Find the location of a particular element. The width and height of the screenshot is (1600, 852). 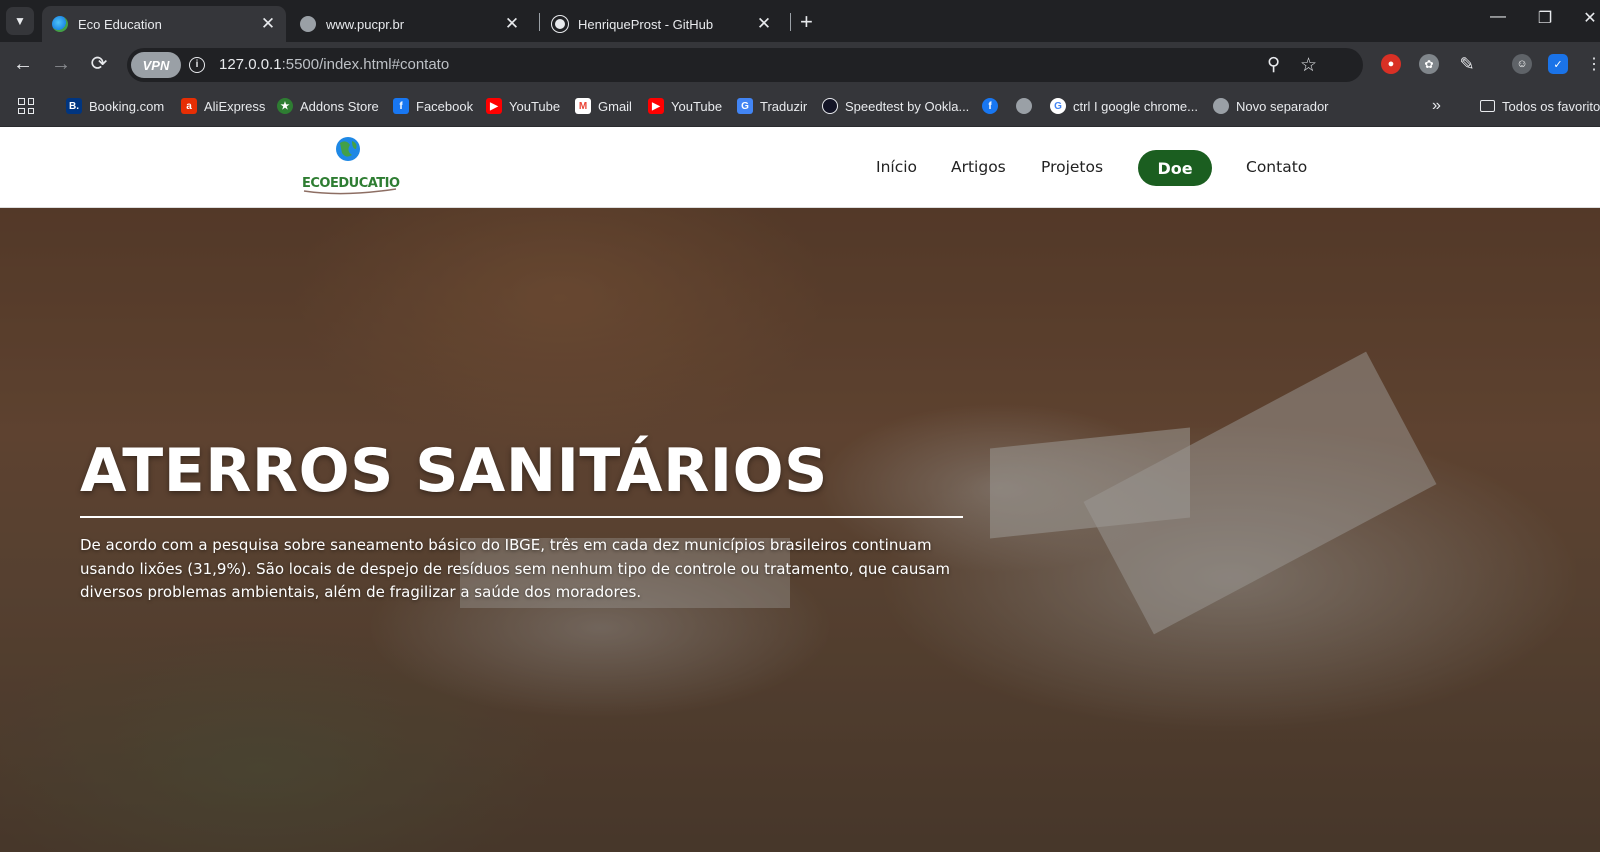

bookmark-booking: B. Booking.com is located at coordinates (115, 106).